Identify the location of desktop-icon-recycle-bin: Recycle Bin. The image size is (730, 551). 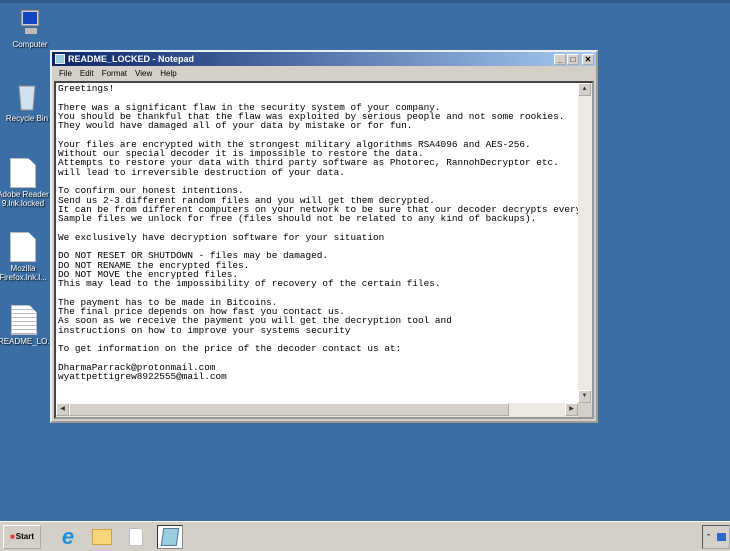
(27, 102).